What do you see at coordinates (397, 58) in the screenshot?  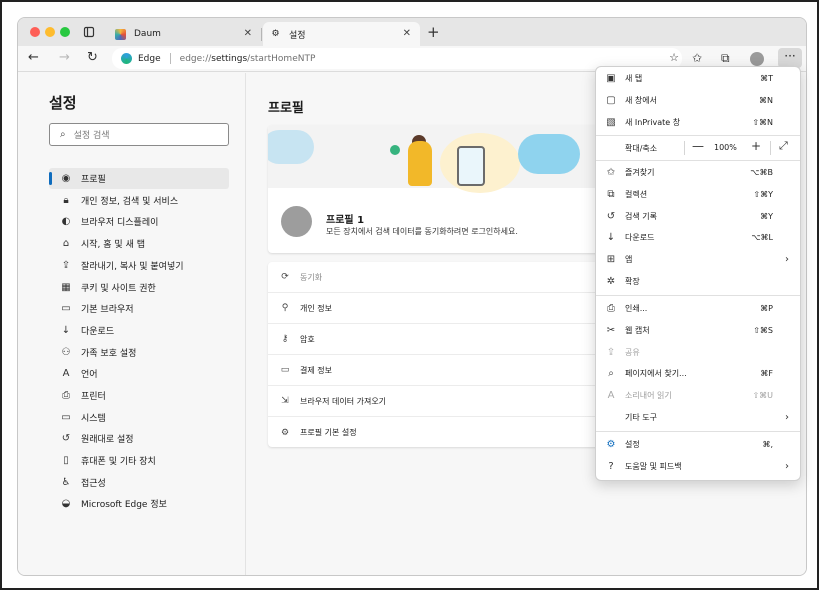 I see `address-bar: Edge edge://settings/startHomeNTP ☆` at bounding box center [397, 58].